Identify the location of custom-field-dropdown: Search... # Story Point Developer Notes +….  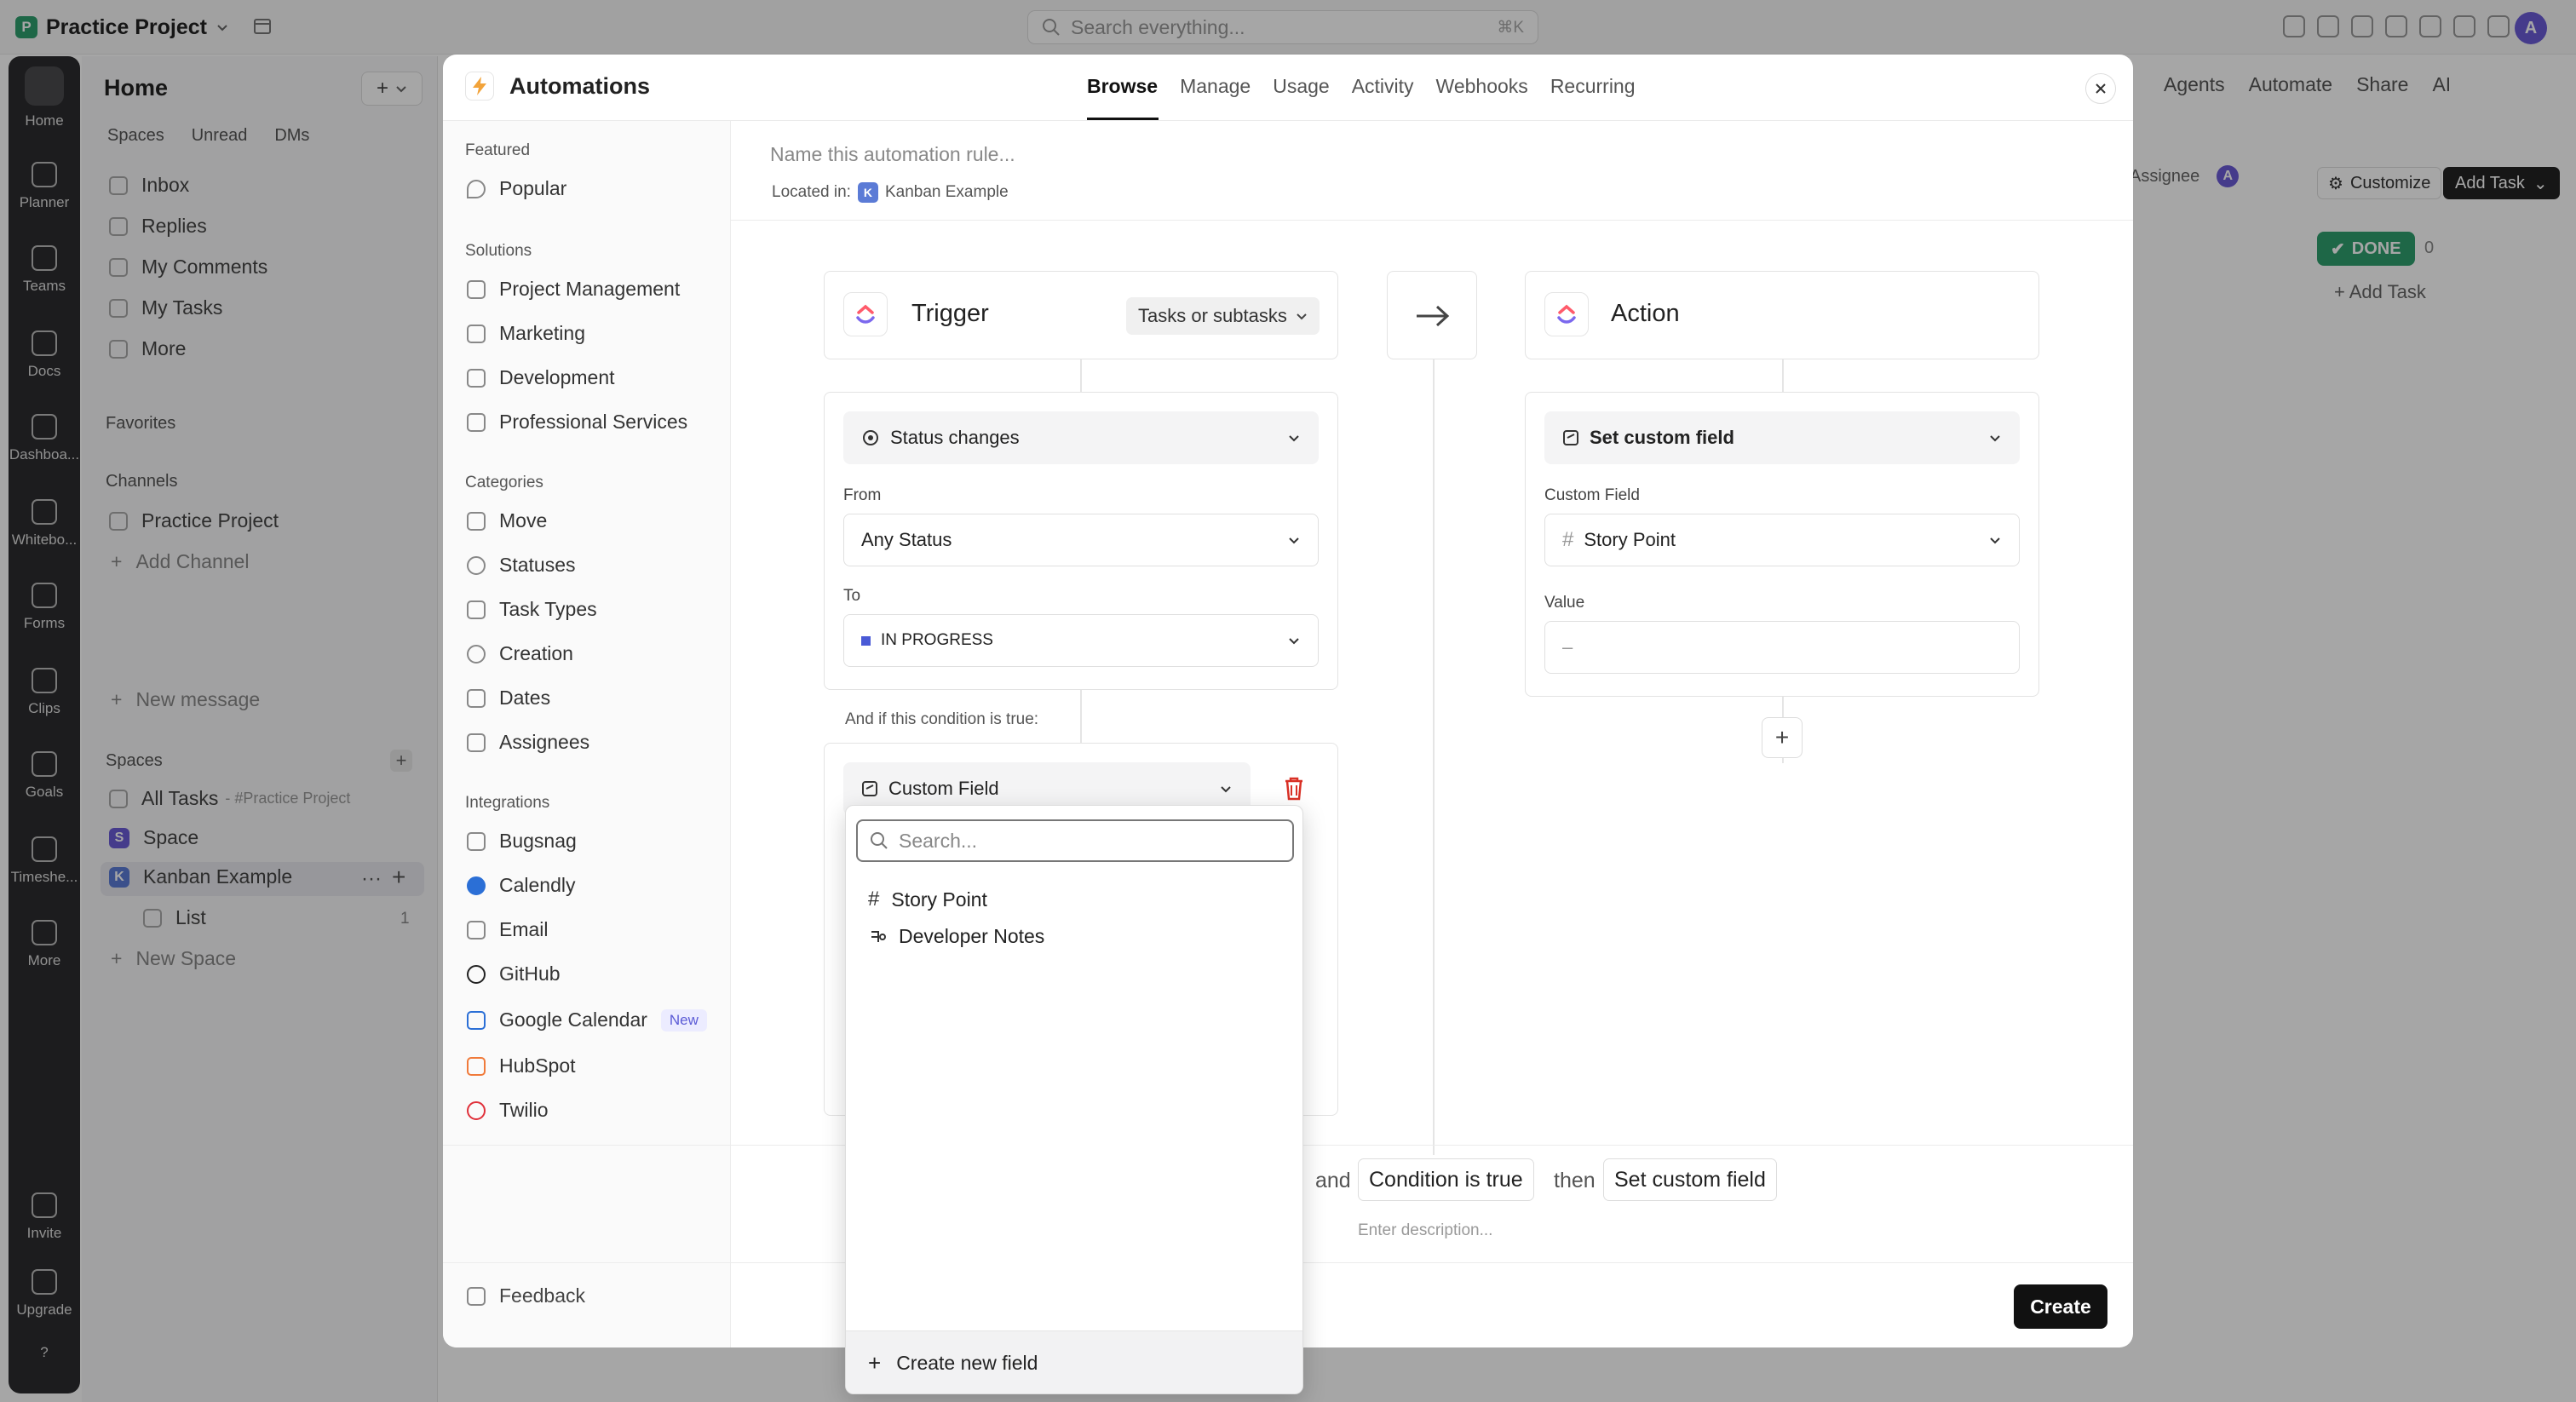
(1074, 1099).